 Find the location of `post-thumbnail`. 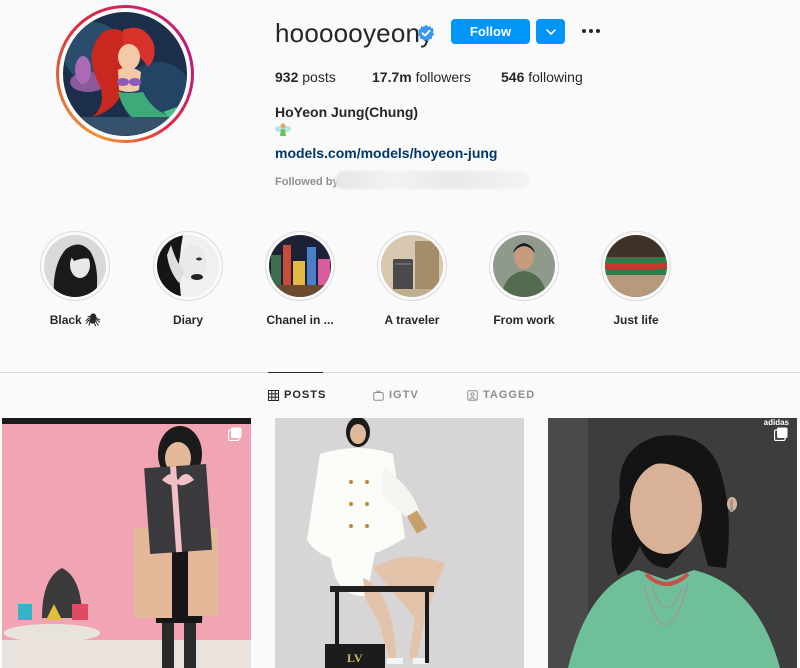

post-thumbnail is located at coordinates (126, 543).